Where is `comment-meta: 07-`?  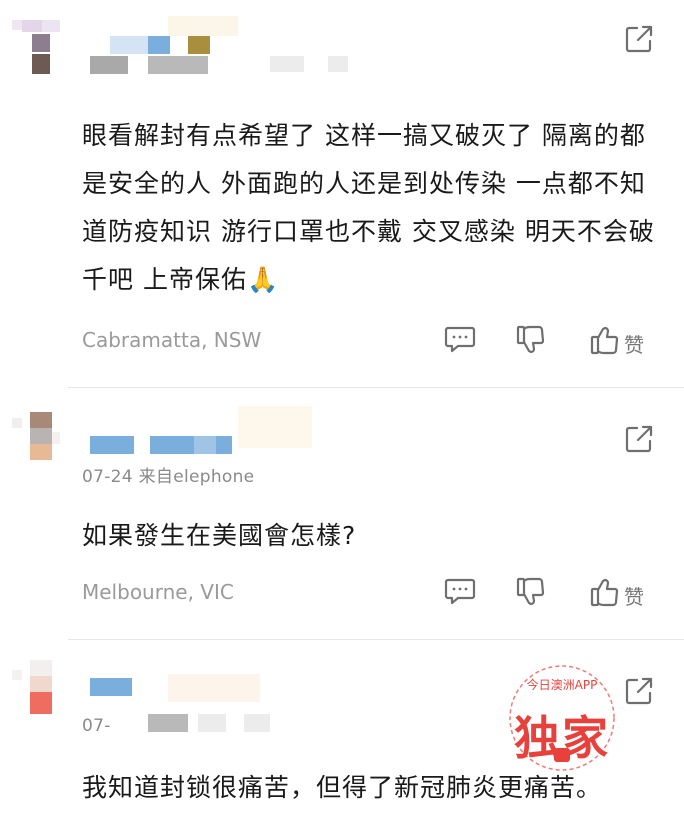 comment-meta: 07- is located at coordinates (96, 726).